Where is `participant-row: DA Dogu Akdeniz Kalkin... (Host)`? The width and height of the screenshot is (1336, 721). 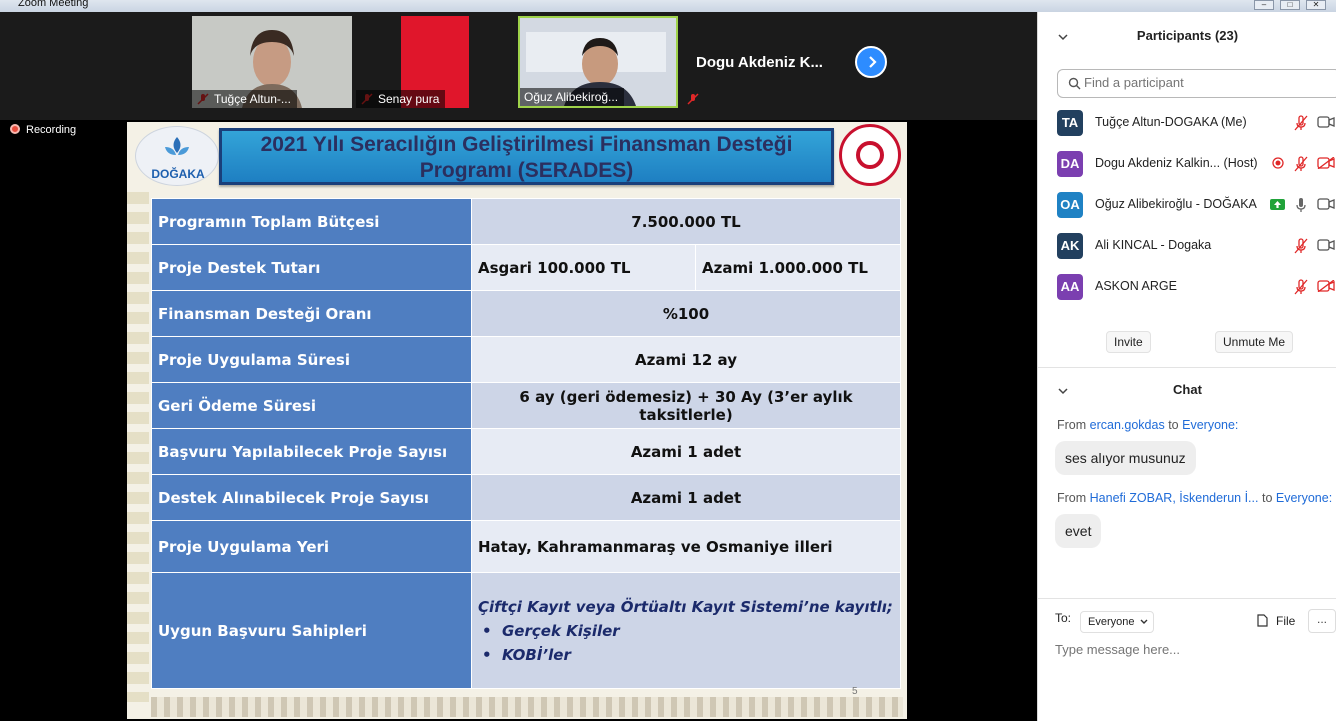 participant-row: DA Dogu Akdeniz Kalkin... (Host) is located at coordinates (1187, 164).